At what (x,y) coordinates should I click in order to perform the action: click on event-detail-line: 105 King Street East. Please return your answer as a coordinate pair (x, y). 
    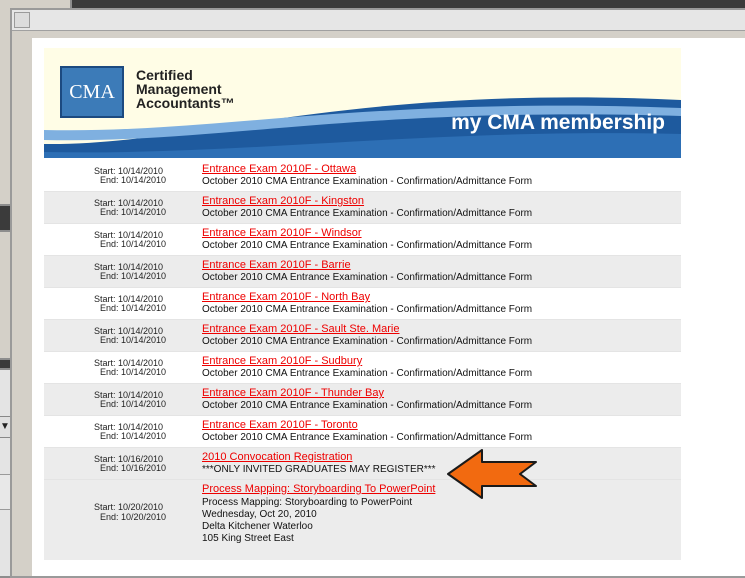
    Looking at the image, I should click on (248, 538).